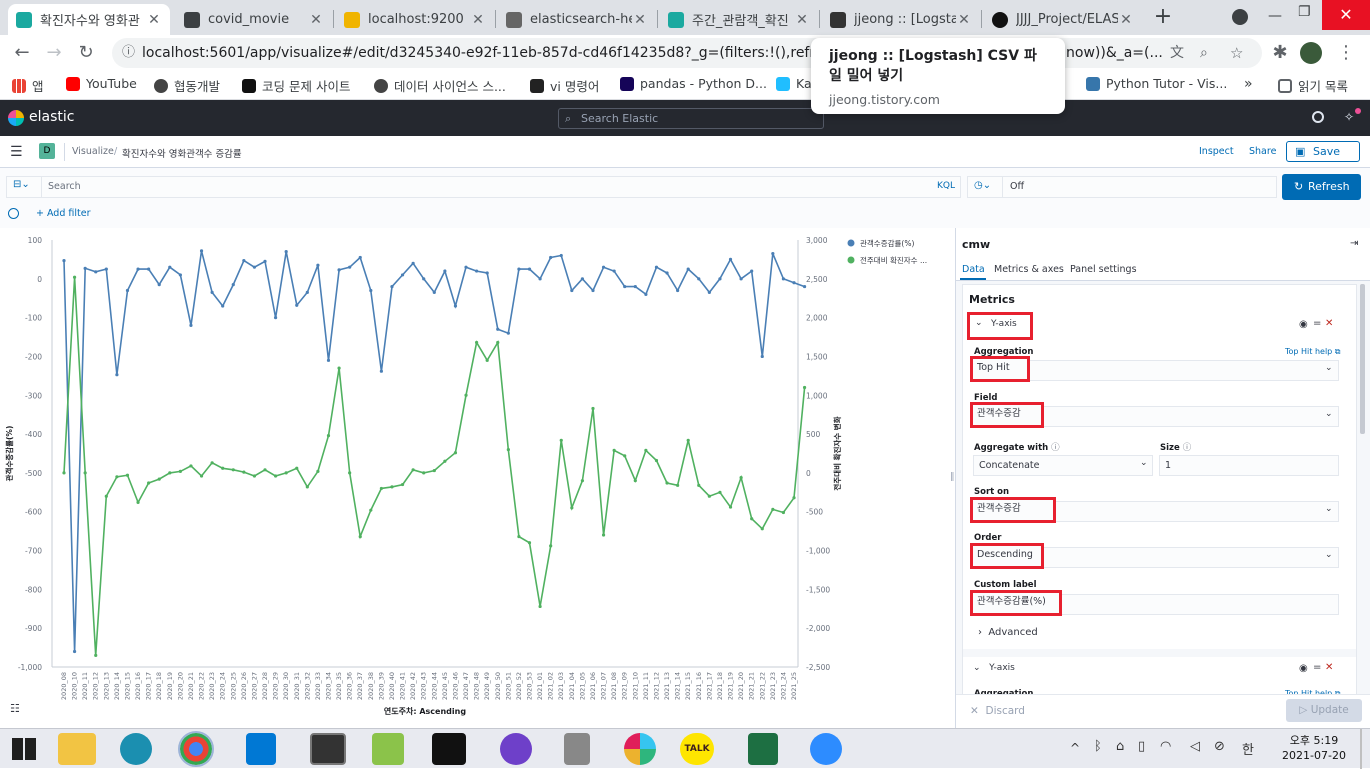 The width and height of the screenshot is (1370, 769). Describe the element at coordinates (1008, 632) in the screenshot. I see `advanced-toggle: › Advanced` at that location.